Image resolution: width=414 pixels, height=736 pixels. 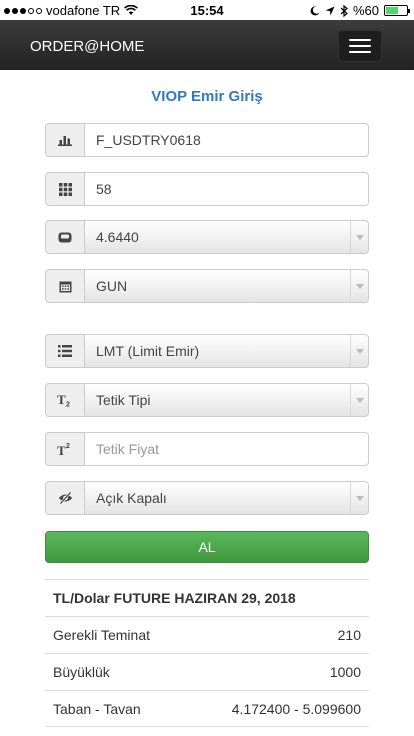 I want to click on price-addon, so click(x=64, y=237).